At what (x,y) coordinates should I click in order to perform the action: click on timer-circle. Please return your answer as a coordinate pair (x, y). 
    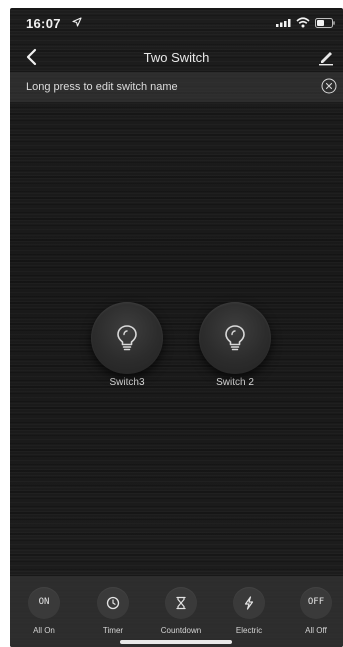
    Looking at the image, I should click on (113, 603).